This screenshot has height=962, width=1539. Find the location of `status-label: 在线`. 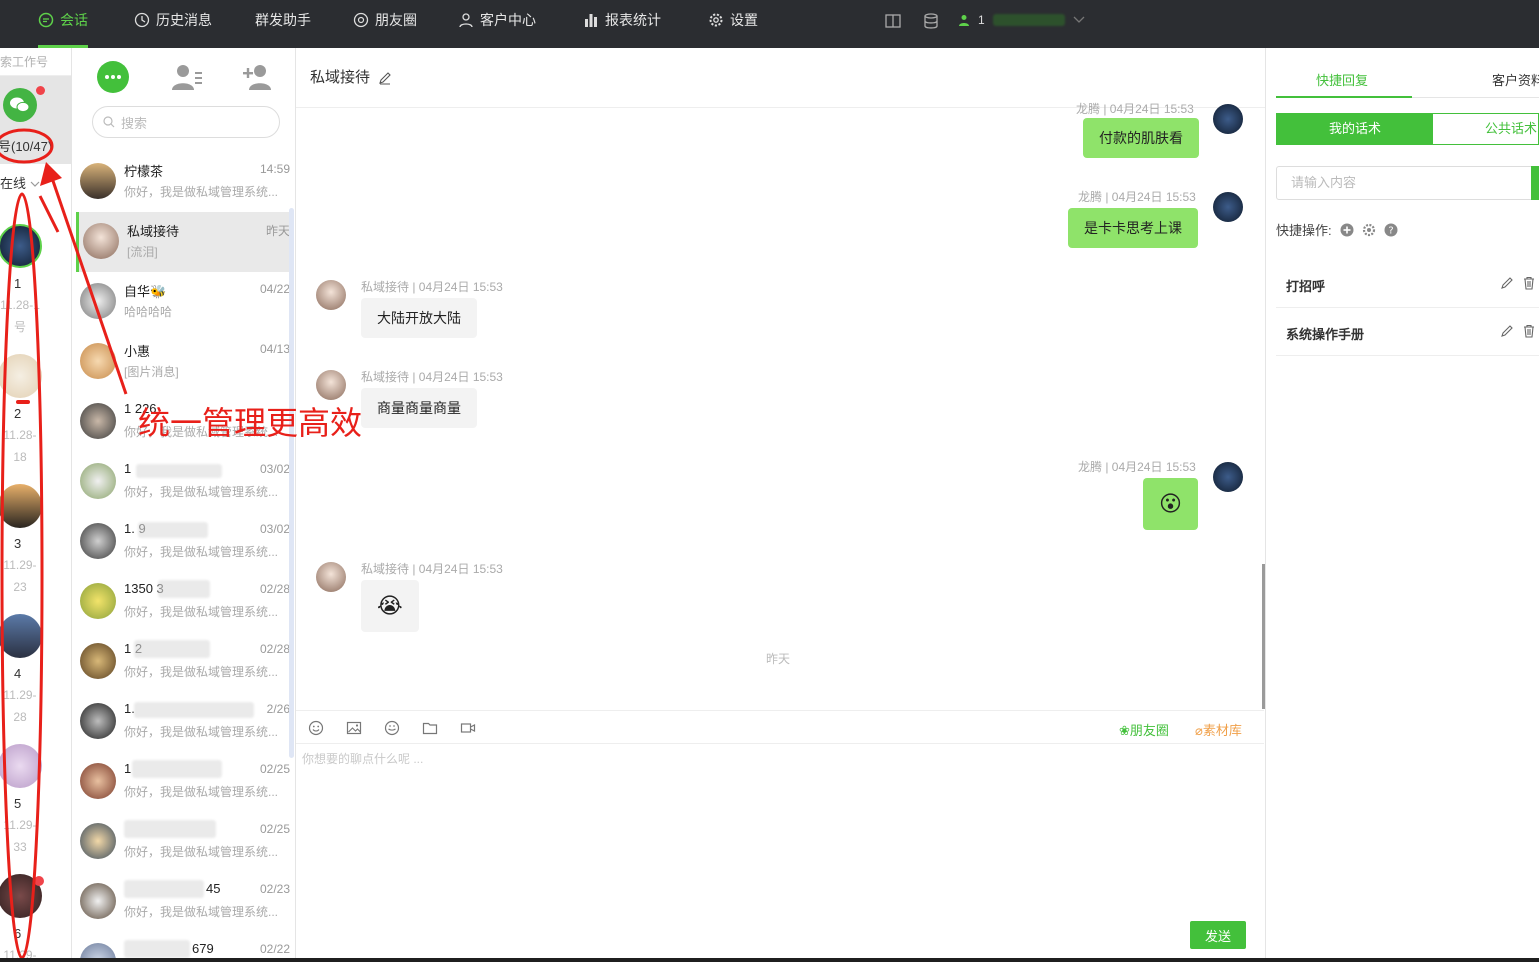

status-label: 在线 is located at coordinates (13, 183).